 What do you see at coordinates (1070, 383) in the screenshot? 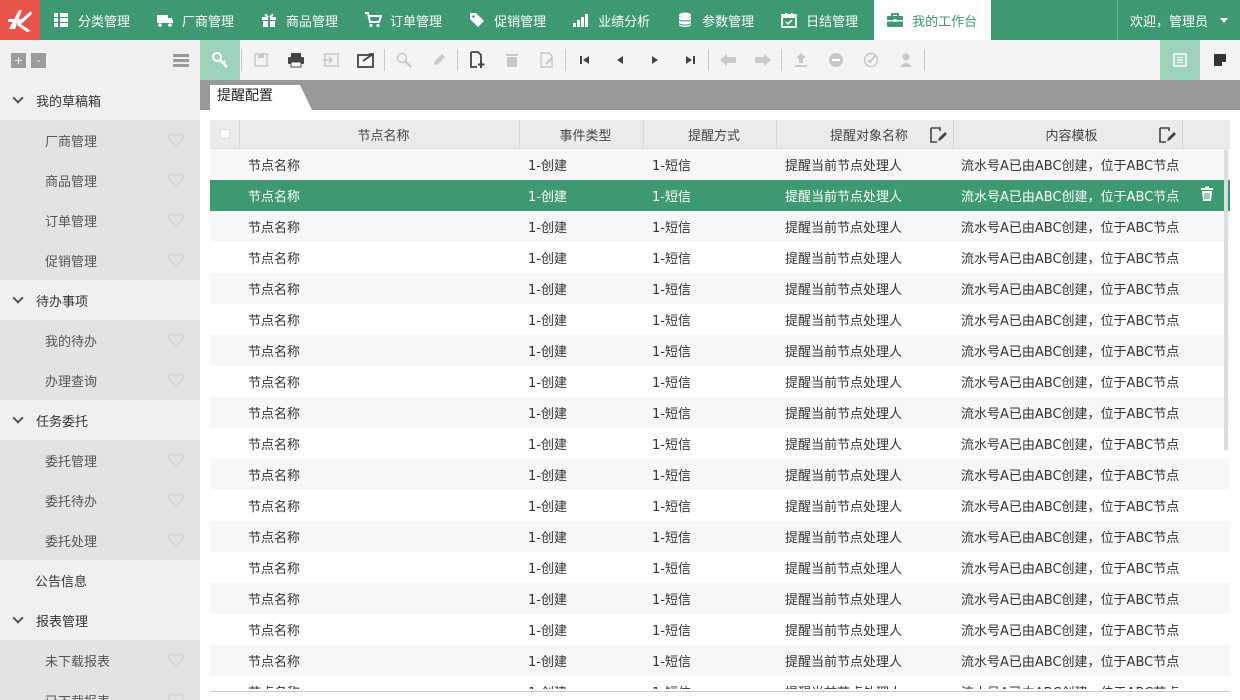
I see `table-cell: 流水号A已由ABC创建，位于ABC节点` at bounding box center [1070, 383].